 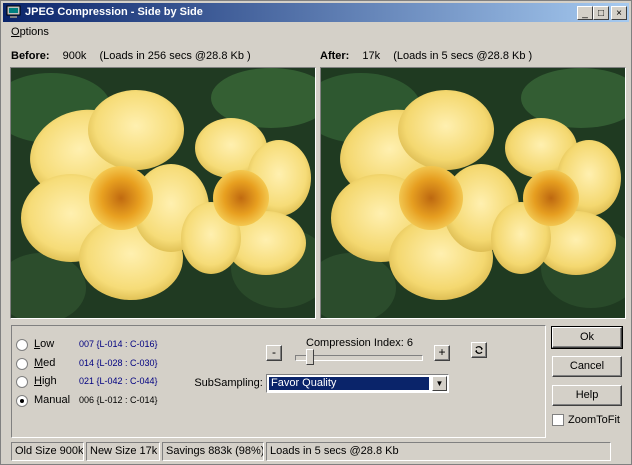 I want to click on subsampling-selected-value: Favor Quality, so click(x=349, y=383).